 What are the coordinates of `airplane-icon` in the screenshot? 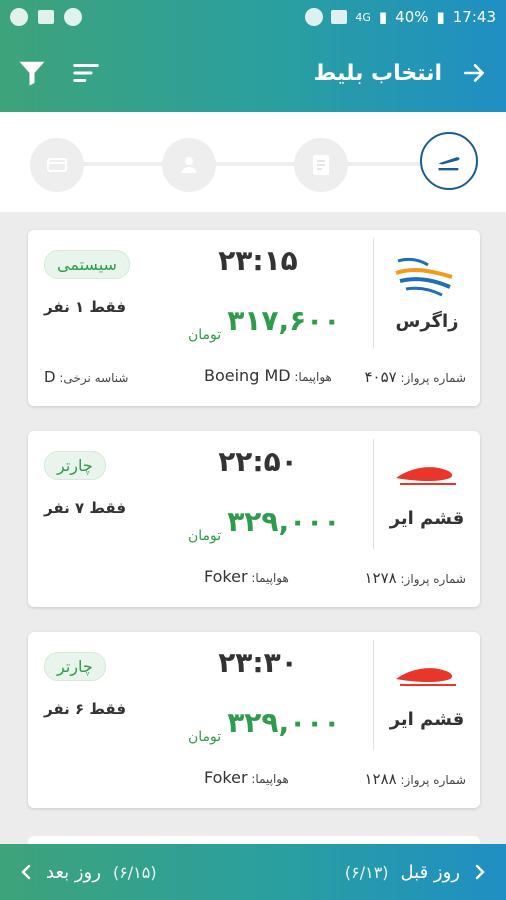 It's located at (449, 164).